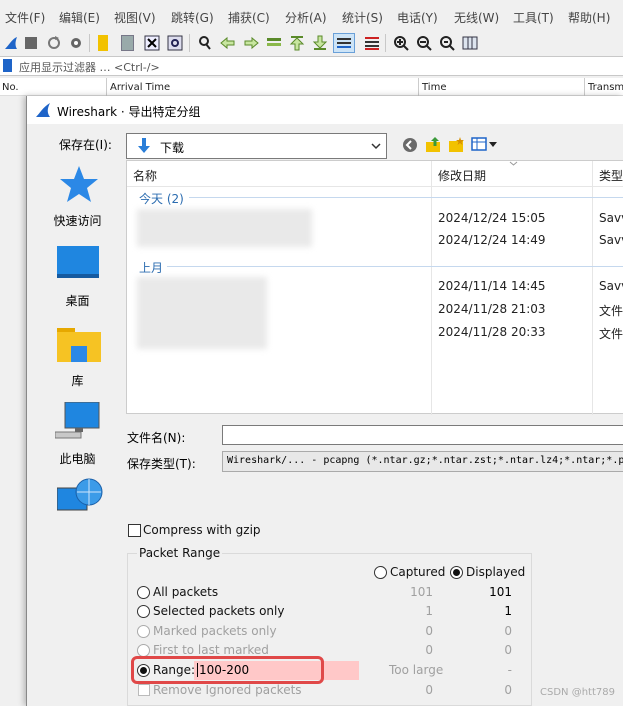 Image resolution: width=623 pixels, height=706 pixels. I want to click on remove-ignored-checkbox, so click(144, 690).